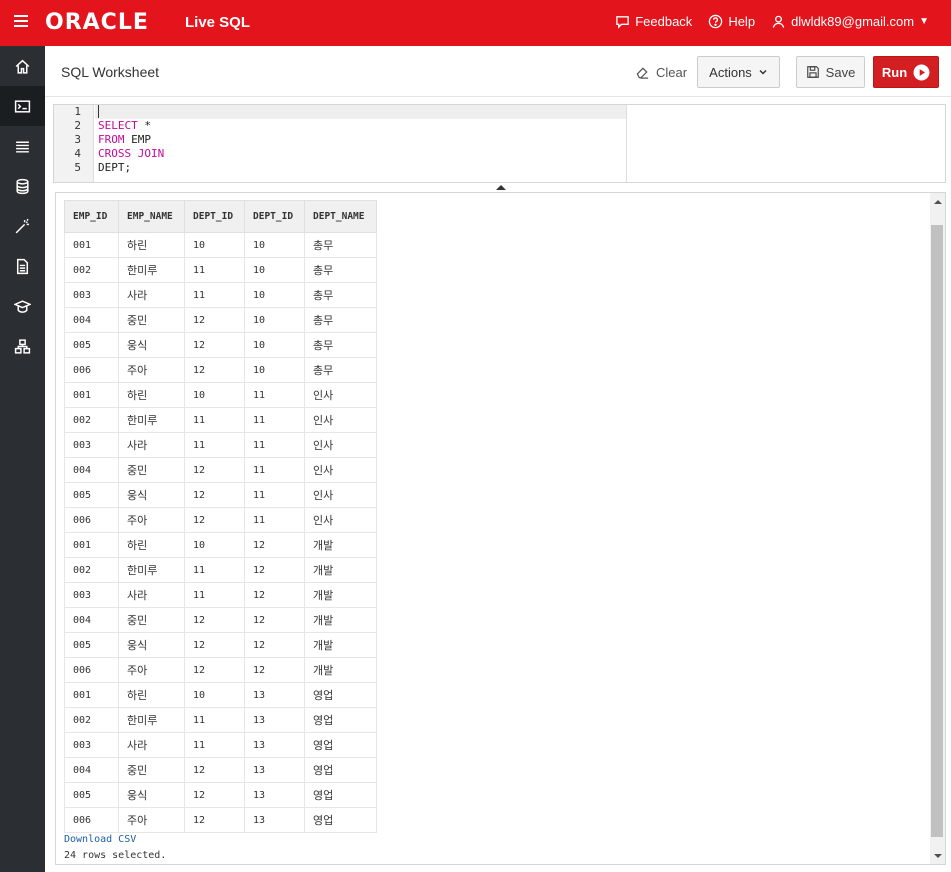 Image resolution: width=951 pixels, height=872 pixels. Describe the element at coordinates (100, 839) in the screenshot. I see `download-csv-link: Download CSV` at that location.